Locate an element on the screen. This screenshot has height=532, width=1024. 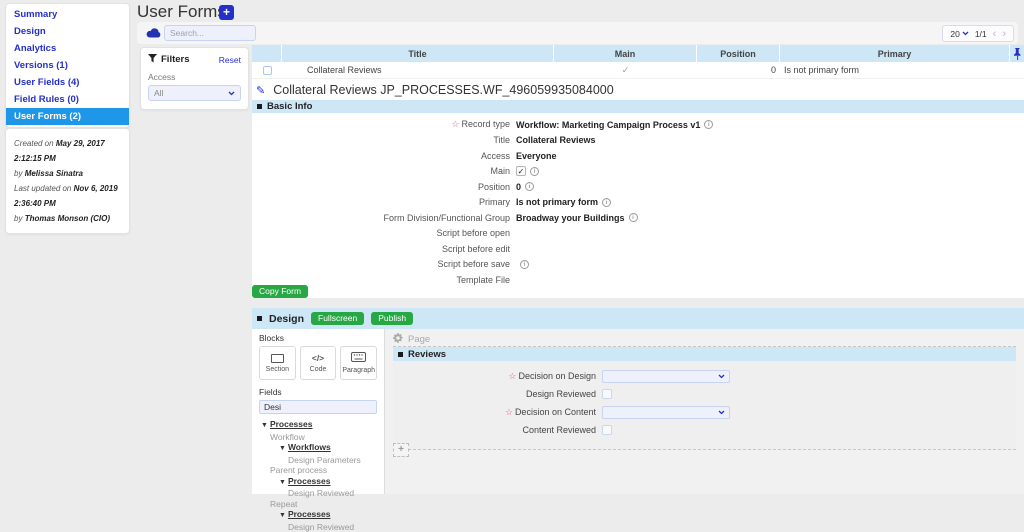
field-script-before-open: Script before open is located at coordinates (638, 234).